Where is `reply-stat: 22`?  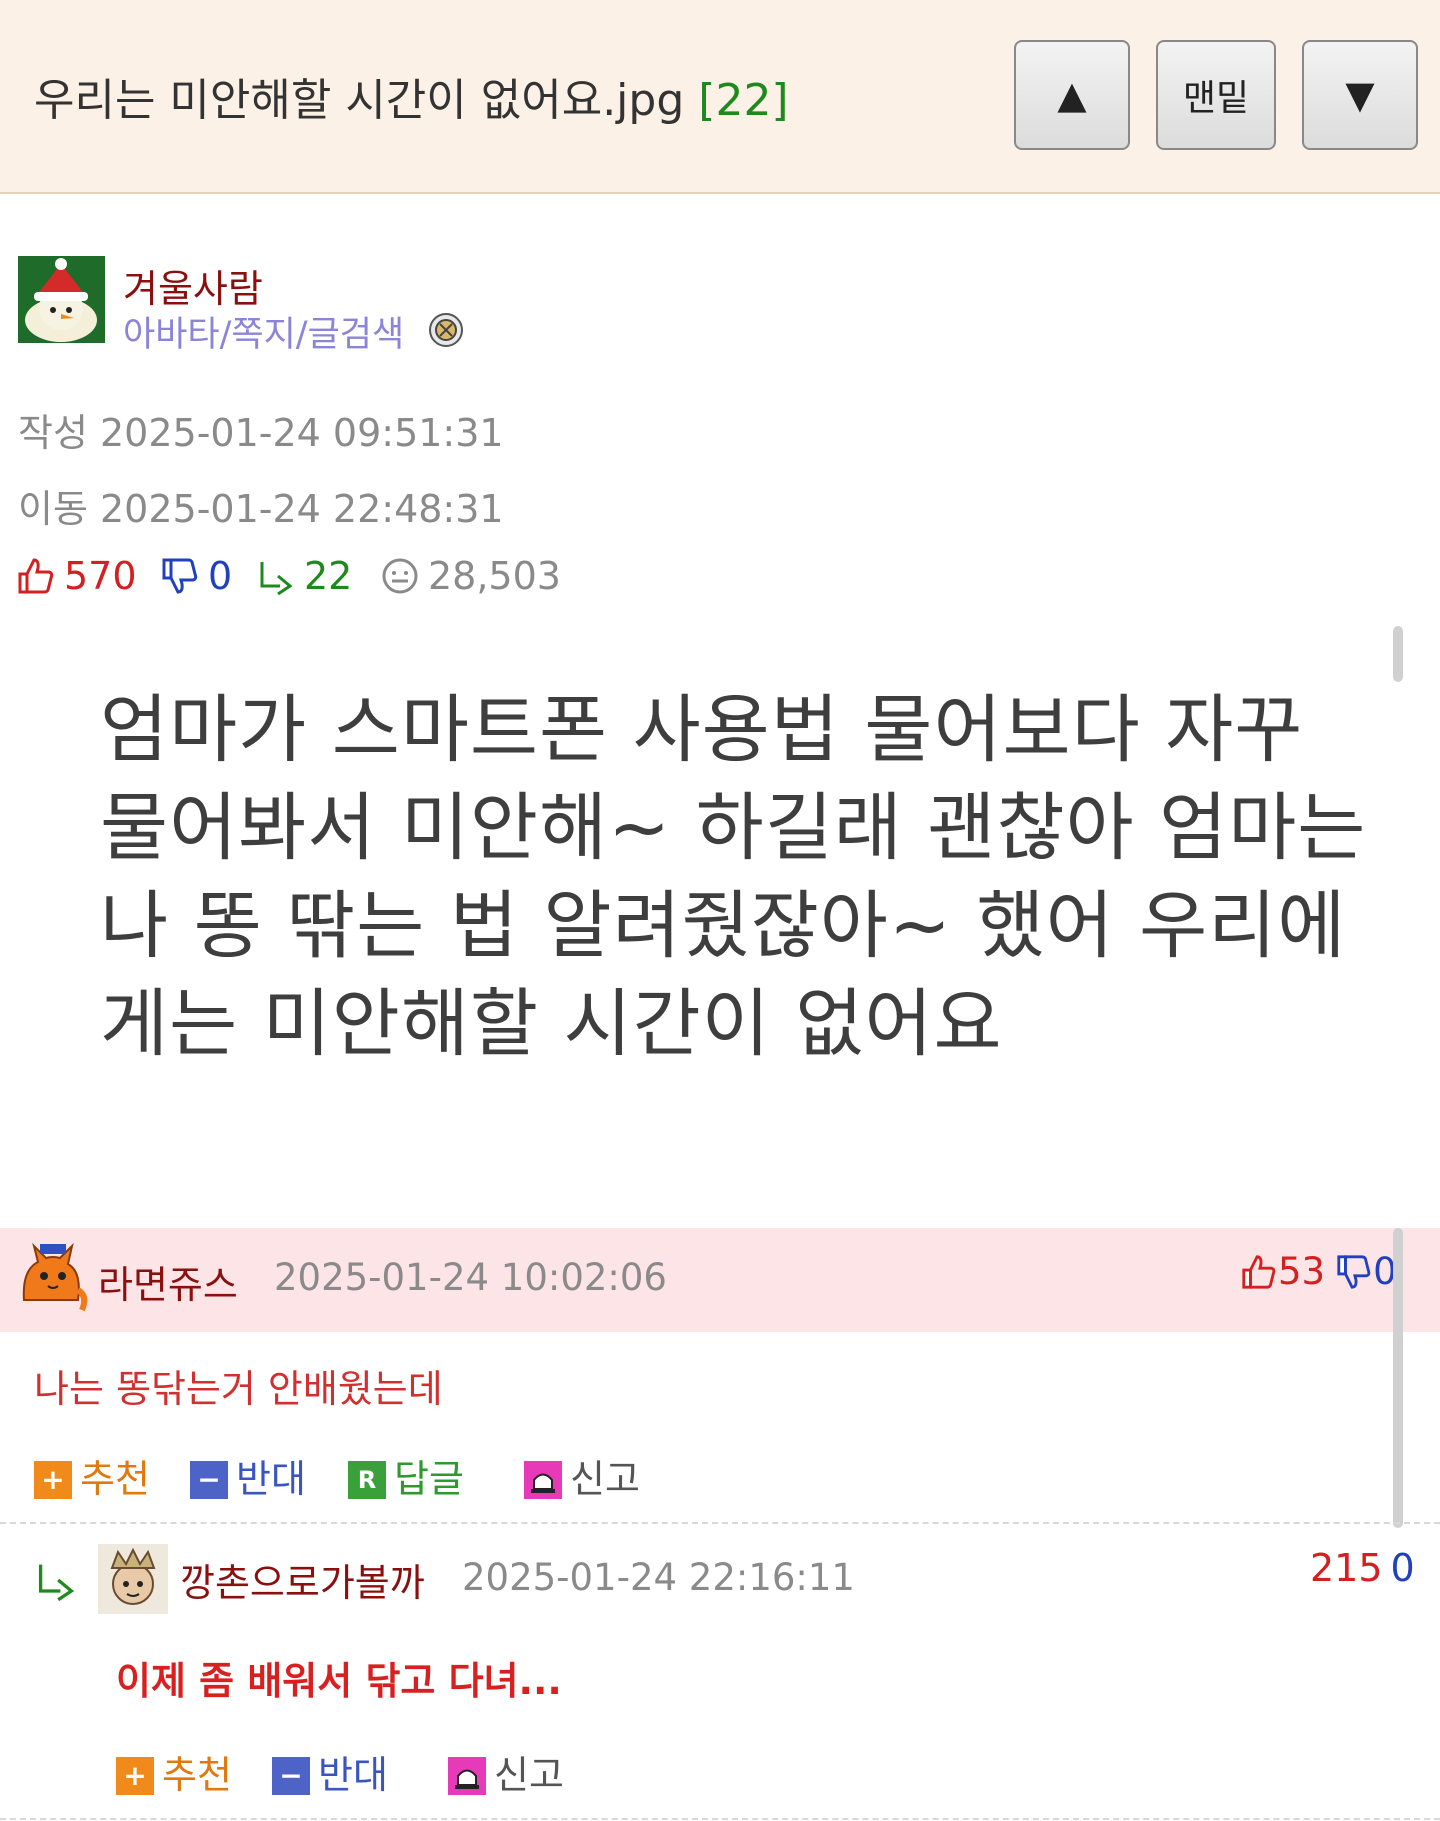 reply-stat: 22 is located at coordinates (304, 576).